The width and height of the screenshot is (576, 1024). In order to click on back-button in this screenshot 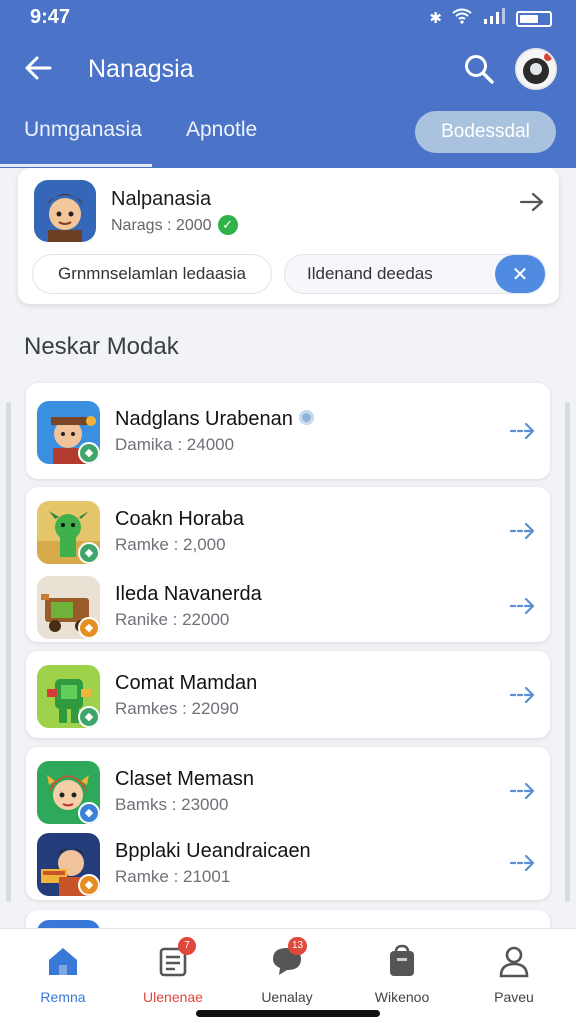, I will do `click(38, 68)`.